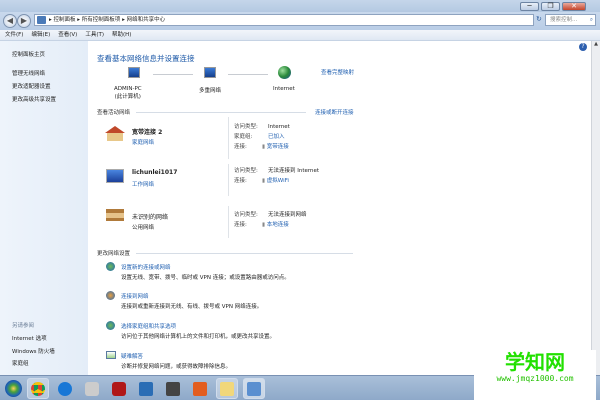 The width and height of the screenshot is (600, 400). Describe the element at coordinates (146, 58) in the screenshot. I see `page-title: 查看基本网络信息并设置连接` at that location.